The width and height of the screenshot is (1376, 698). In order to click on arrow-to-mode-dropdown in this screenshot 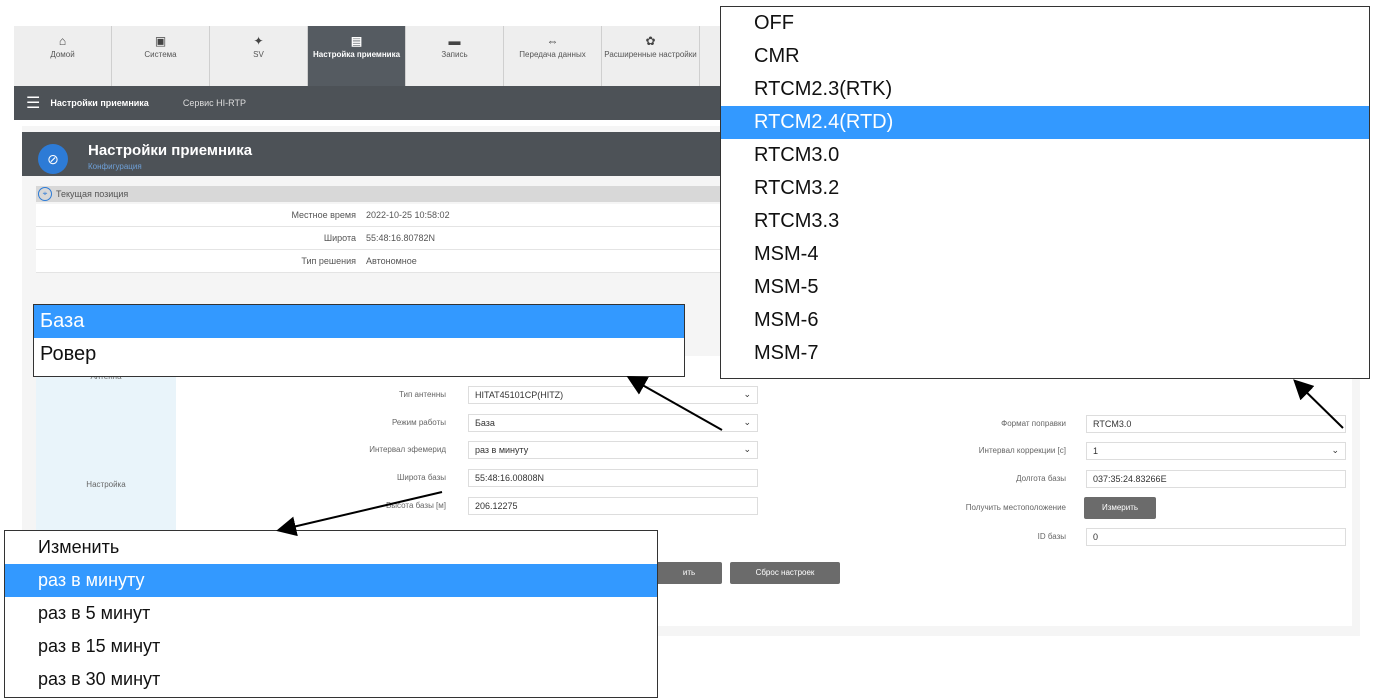, I will do `click(674, 403)`.